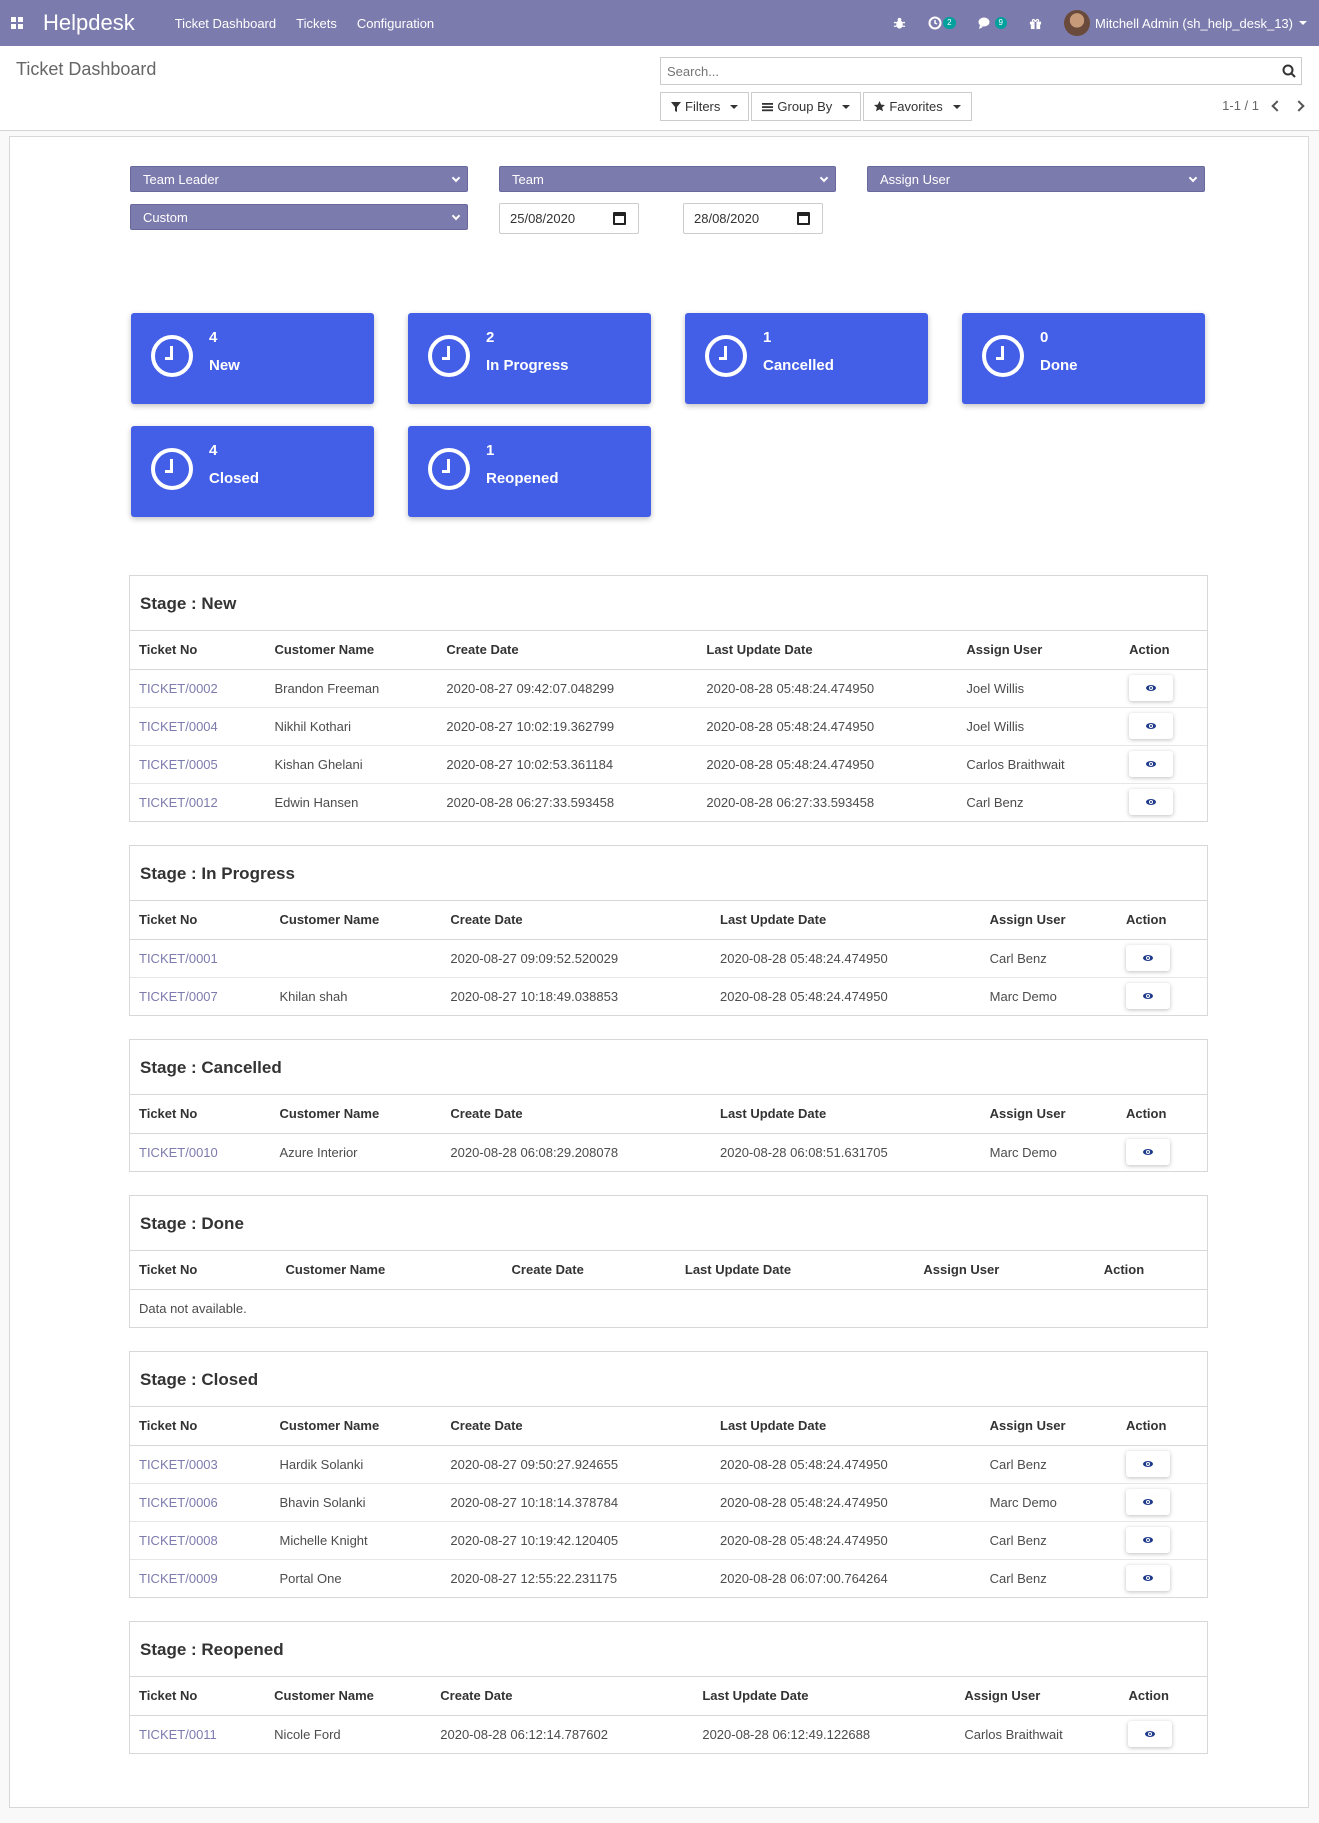  What do you see at coordinates (824, 178) in the screenshot?
I see `chevron-down-icon` at bounding box center [824, 178].